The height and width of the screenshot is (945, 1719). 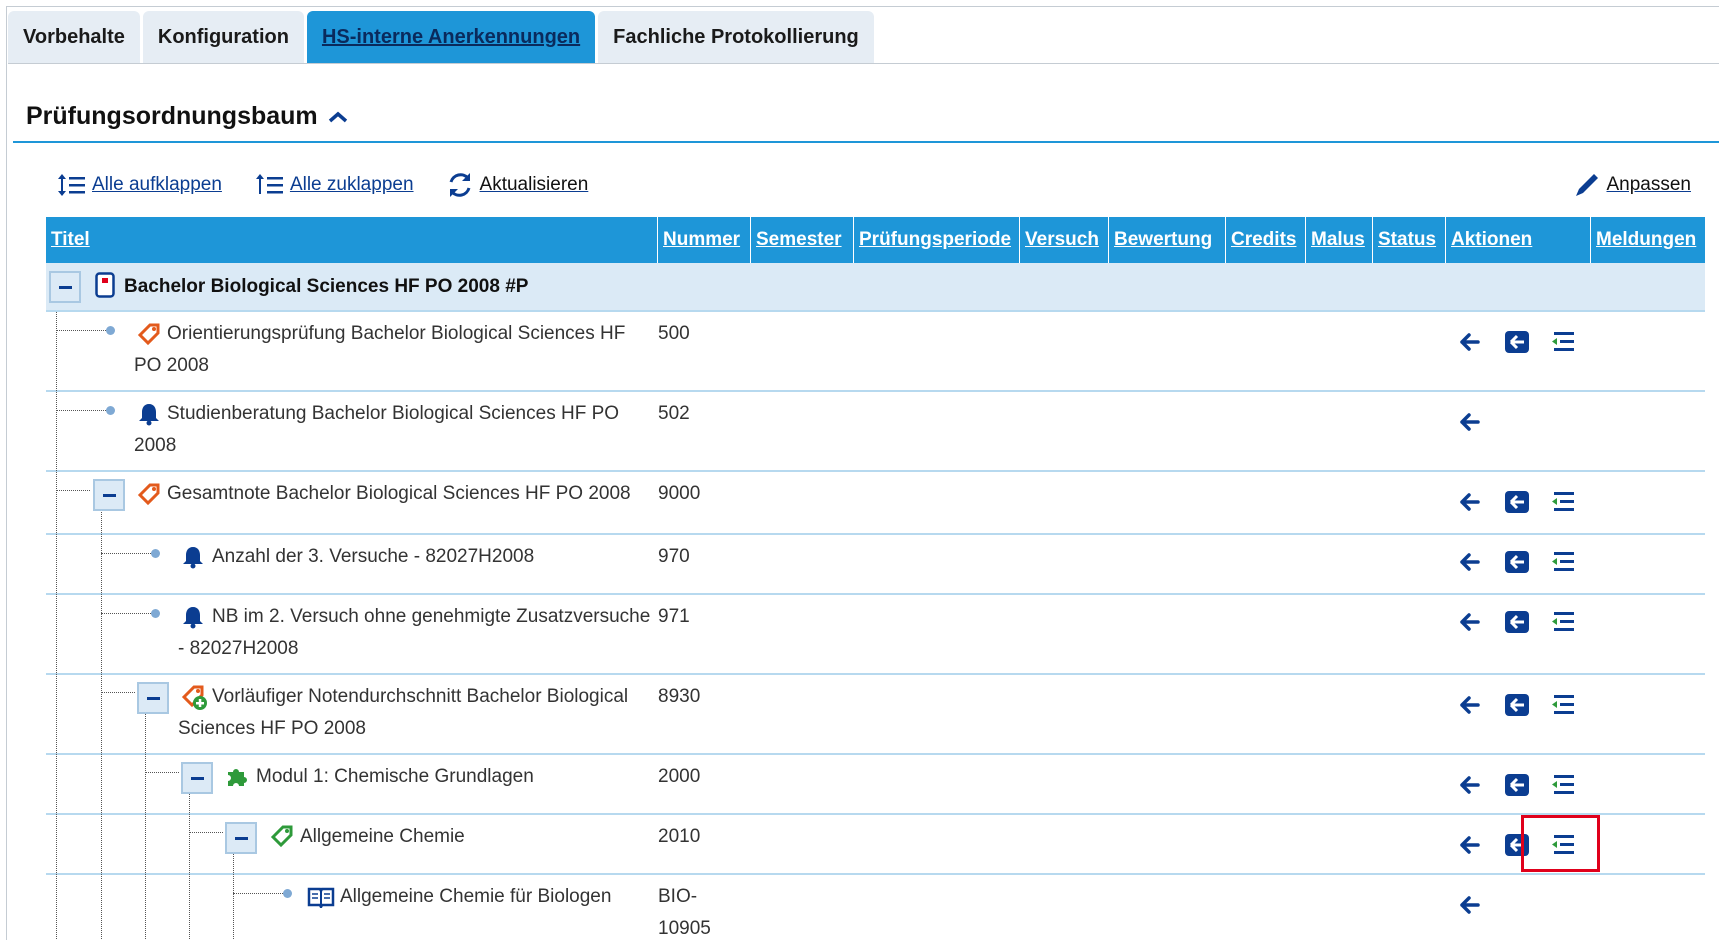 I want to click on table-row, so click(x=875, y=845).